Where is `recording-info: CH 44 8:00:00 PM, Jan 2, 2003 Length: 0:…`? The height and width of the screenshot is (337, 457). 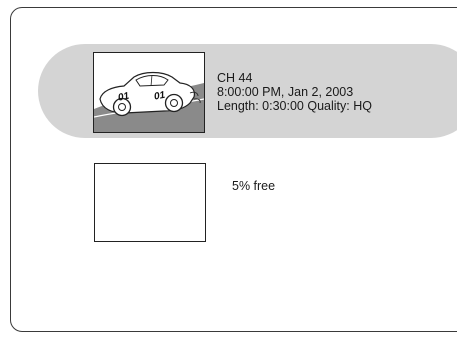 recording-info: CH 44 8:00:00 PM, Jan 2, 2003 Length: 0:… is located at coordinates (294, 92).